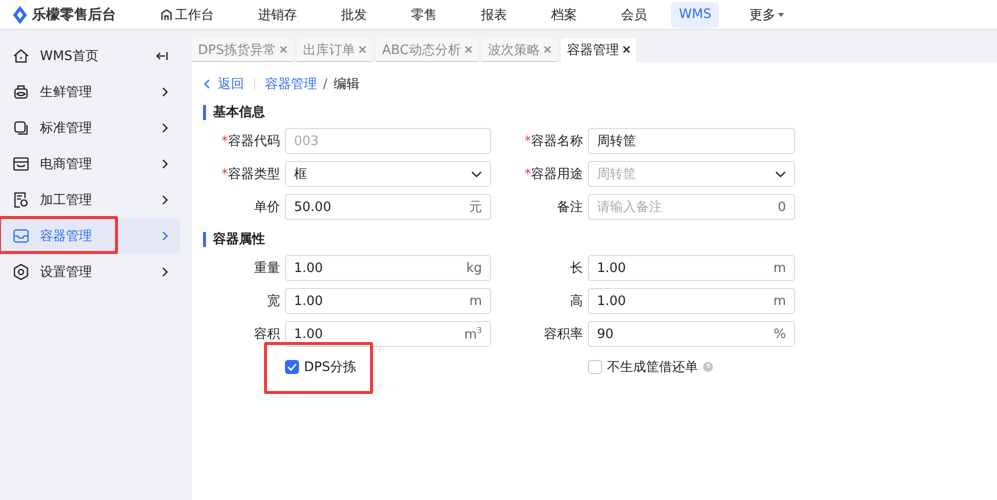 The height and width of the screenshot is (500, 997). What do you see at coordinates (598, 50) in the screenshot?
I see `tab: 容器管理` at bounding box center [598, 50].